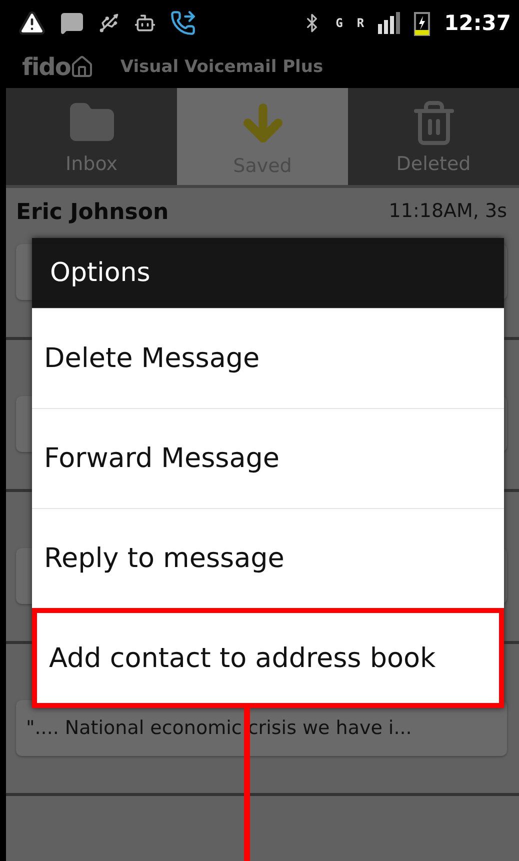 This screenshot has height=861, width=519. Describe the element at coordinates (222, 66) in the screenshot. I see `app-title: Visual Voicemail Plus` at that location.